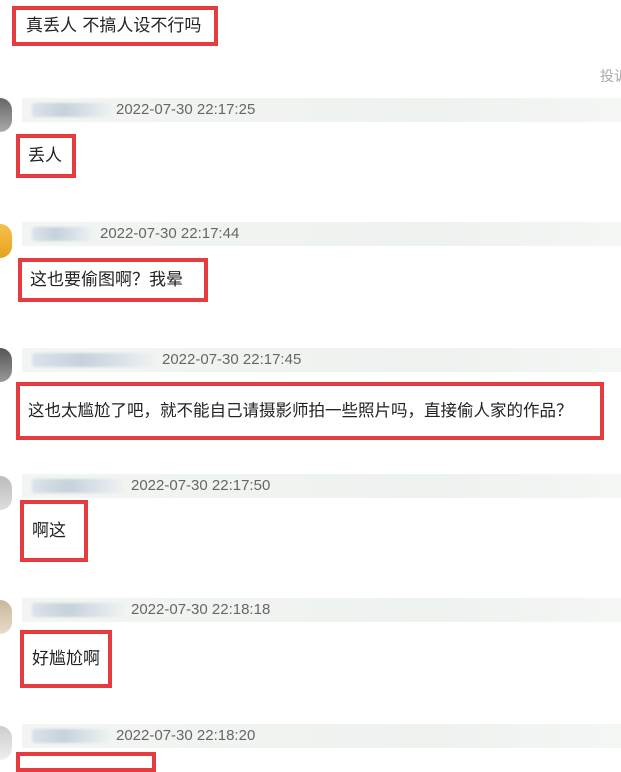 Image resolution: width=621 pixels, height=772 pixels. What do you see at coordinates (610, 76) in the screenshot?
I see `report-link: 投诉` at bounding box center [610, 76].